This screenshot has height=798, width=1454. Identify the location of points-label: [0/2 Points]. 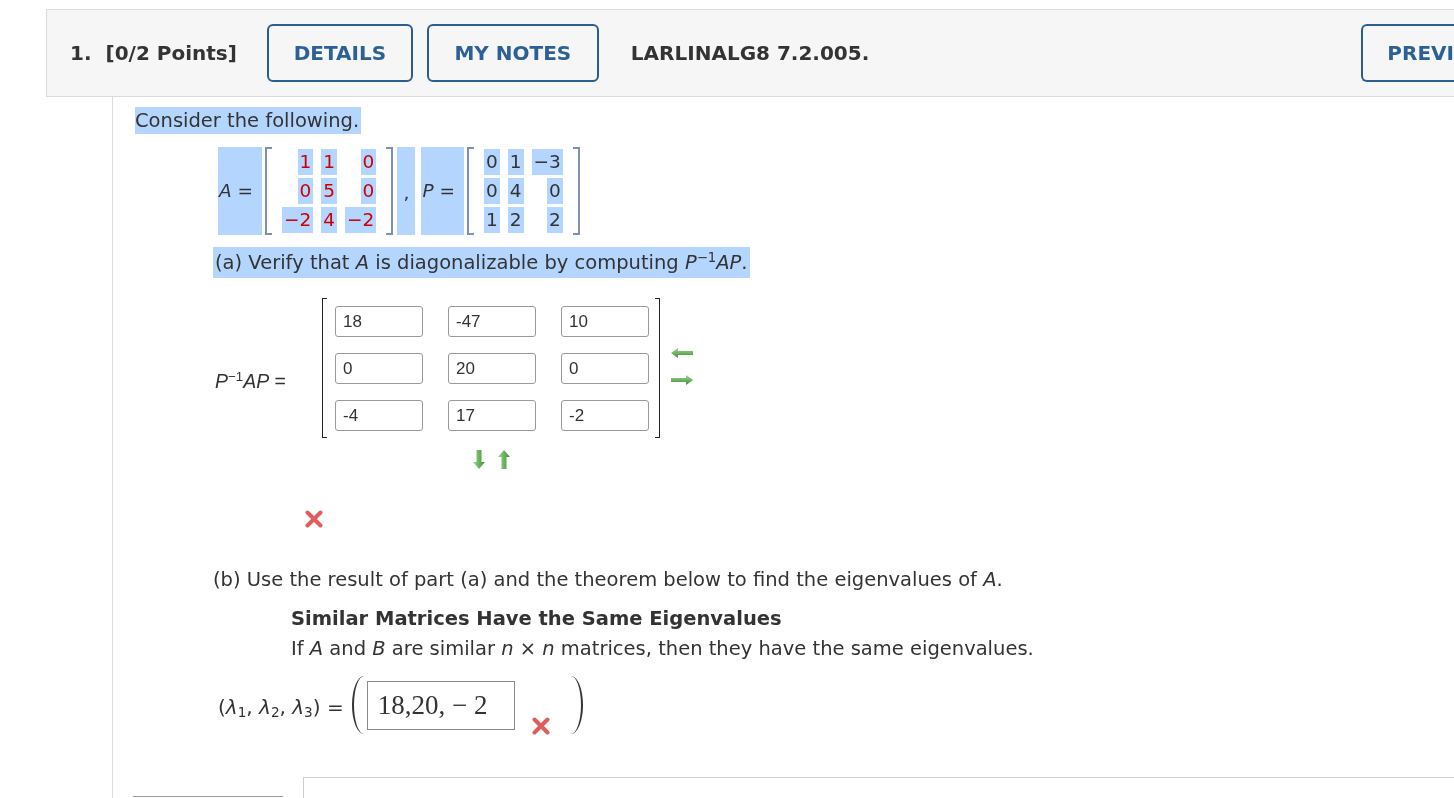
(171, 53).